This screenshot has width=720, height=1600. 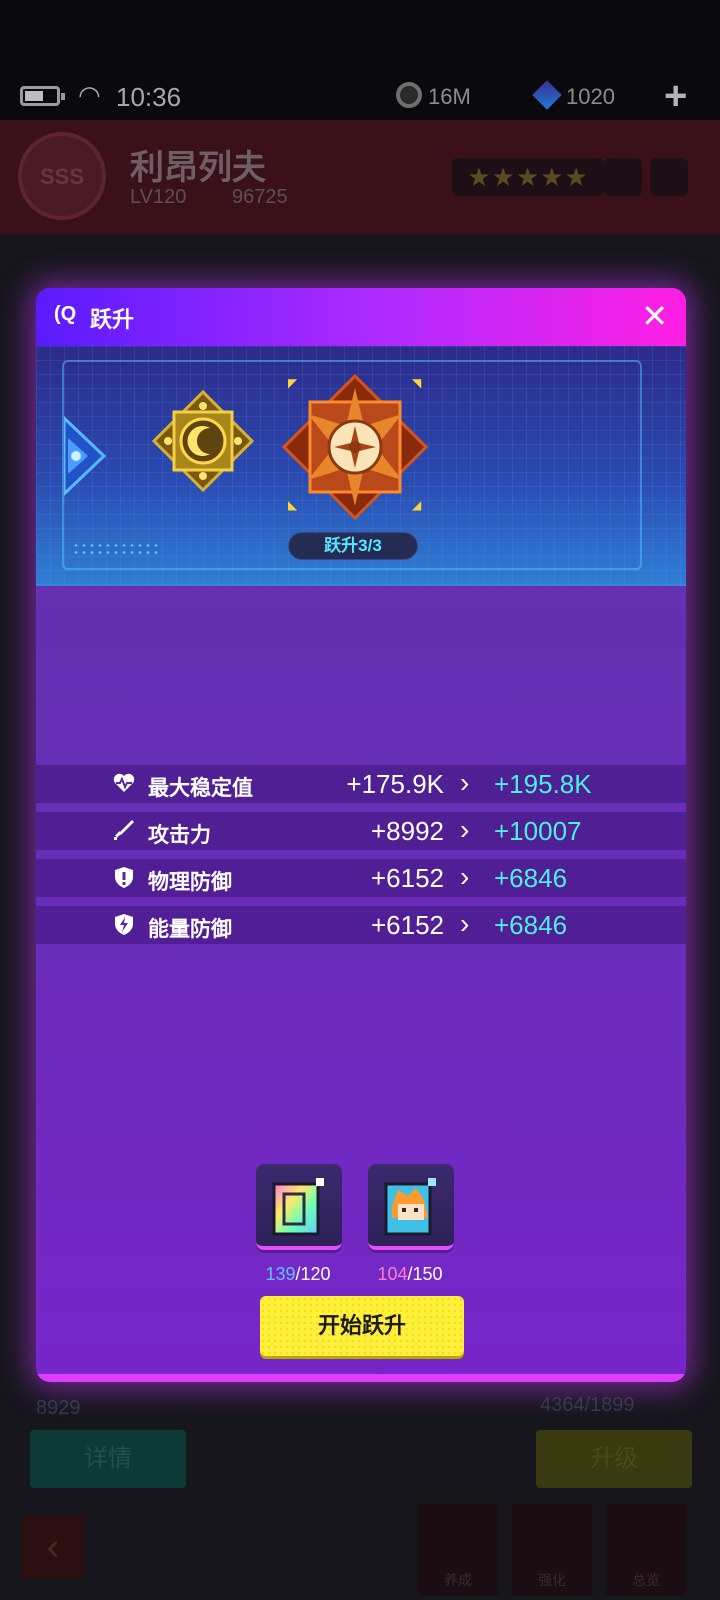 What do you see at coordinates (528, 177) in the screenshot?
I see `star-rating: ★★★★★` at bounding box center [528, 177].